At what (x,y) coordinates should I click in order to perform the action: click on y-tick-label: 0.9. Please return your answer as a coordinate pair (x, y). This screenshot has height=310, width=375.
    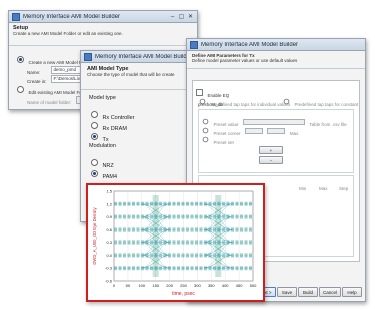
    Looking at the image, I should click on (109, 216).